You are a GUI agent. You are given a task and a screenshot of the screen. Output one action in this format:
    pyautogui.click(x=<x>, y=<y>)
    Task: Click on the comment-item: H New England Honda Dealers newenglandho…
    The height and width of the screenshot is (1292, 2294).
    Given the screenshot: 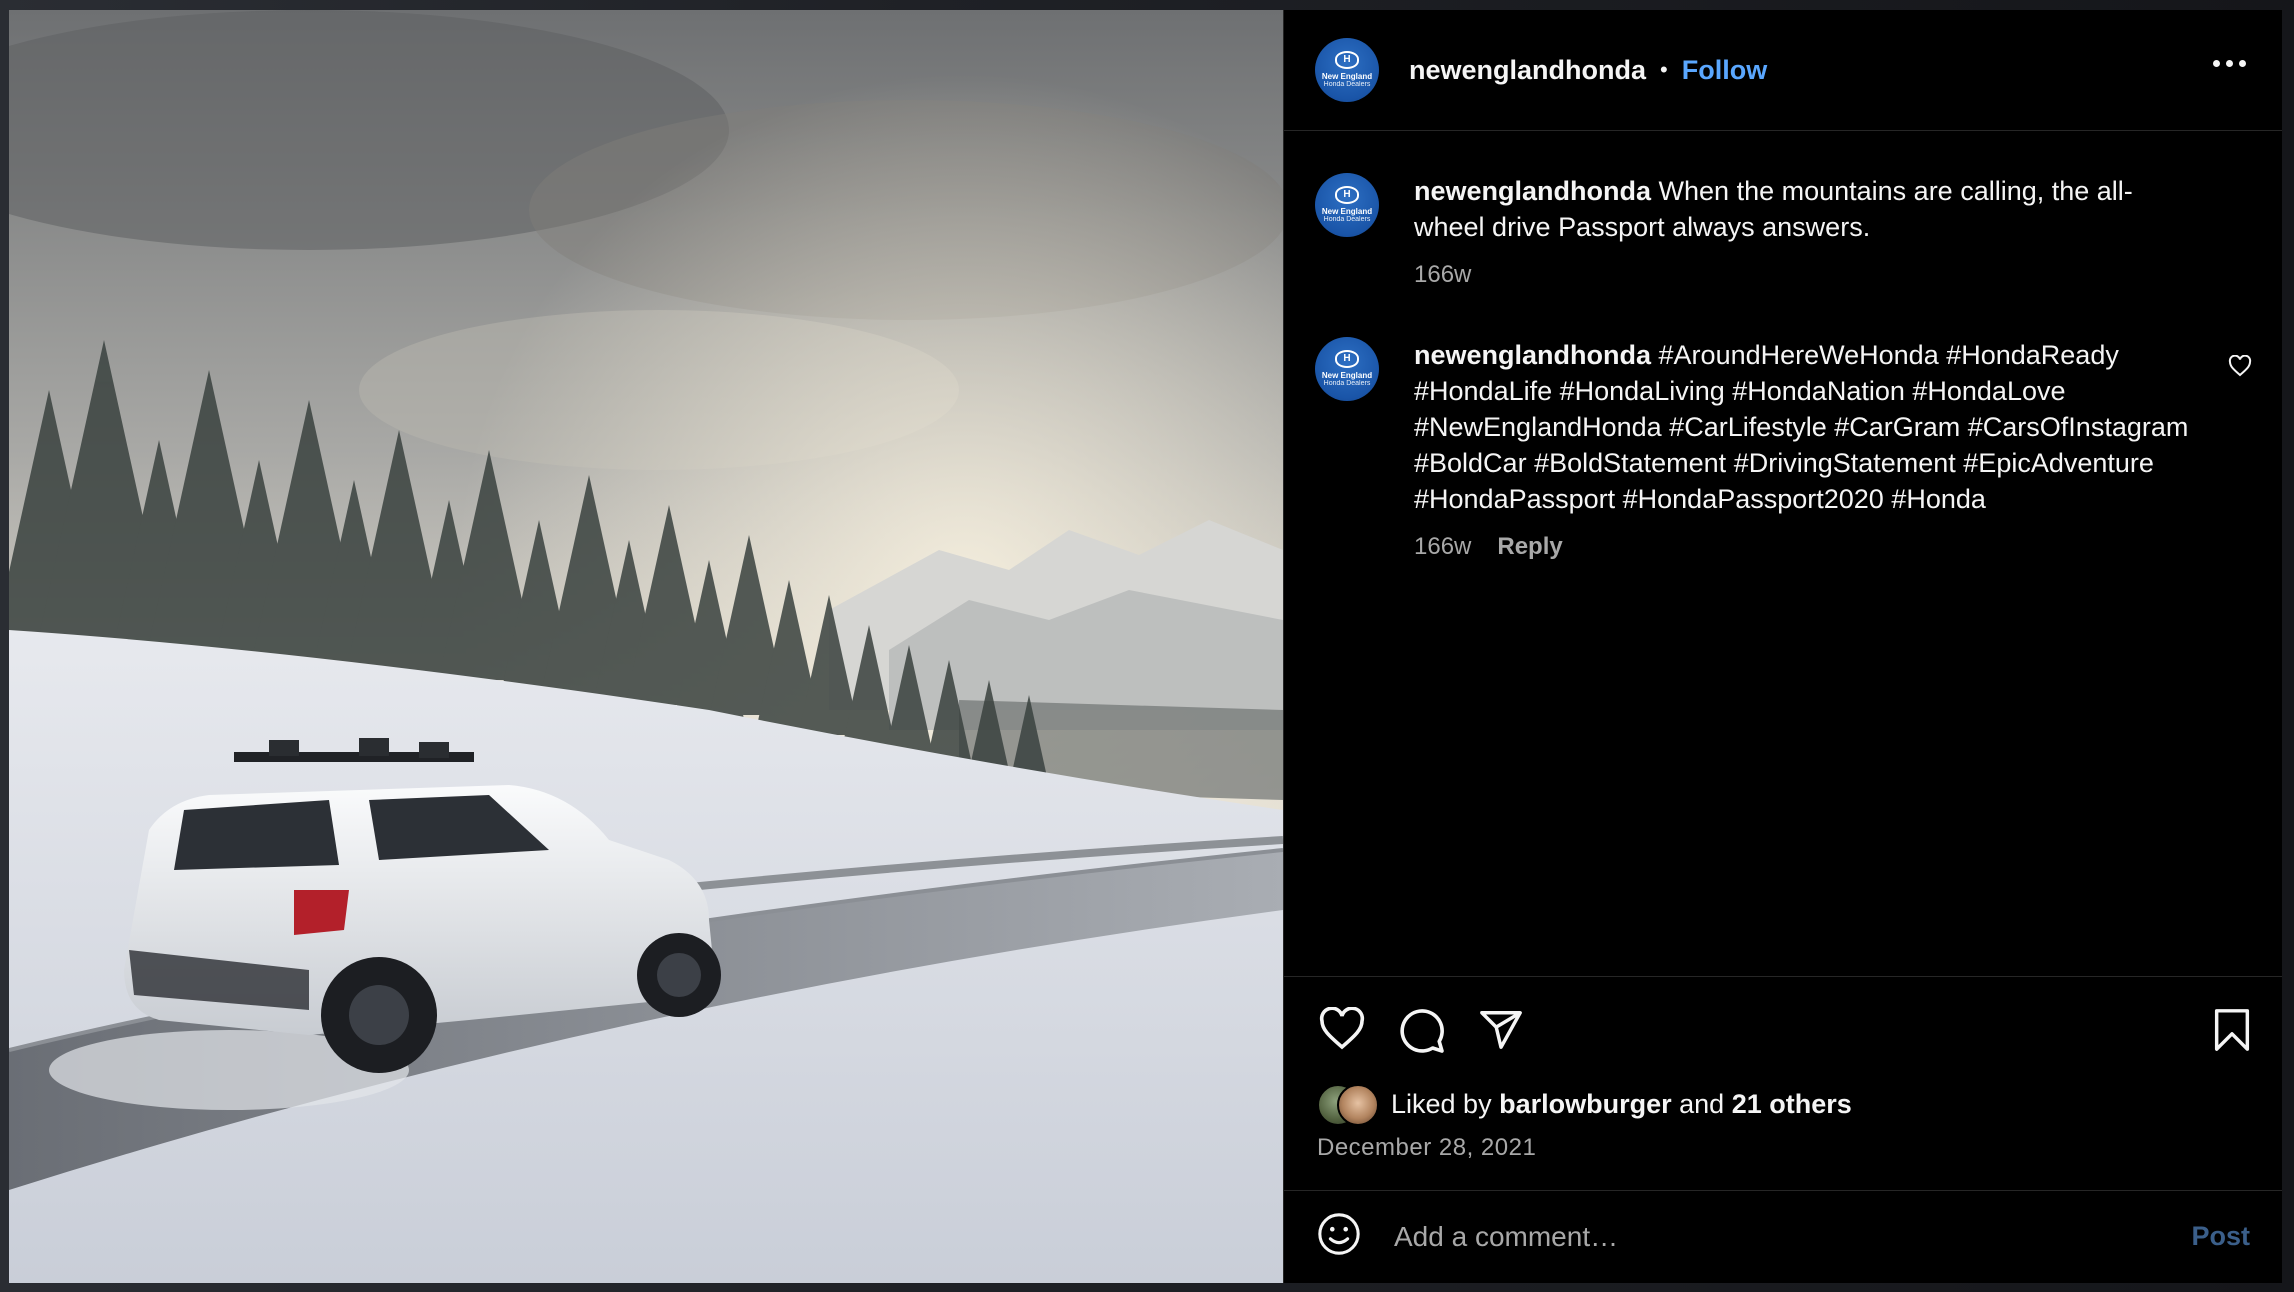 What is the action you would take?
    pyautogui.click(x=1783, y=451)
    